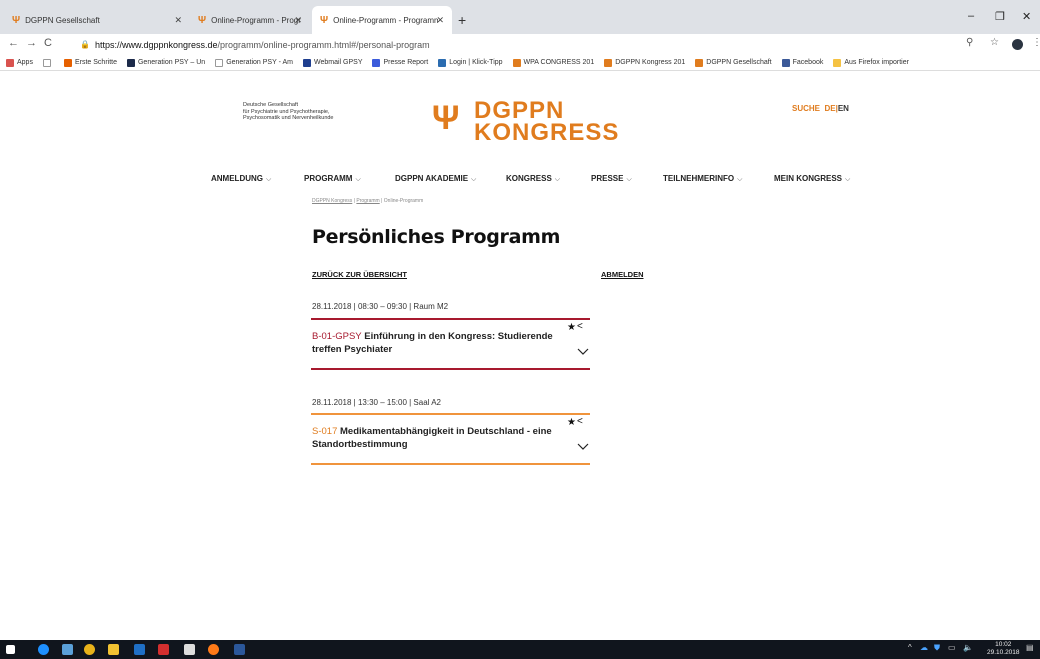 This screenshot has height=659, width=1040. Describe the element at coordinates (62, 20) in the screenshot. I see `tab-label: DGPPN Gesellschaft` at that location.